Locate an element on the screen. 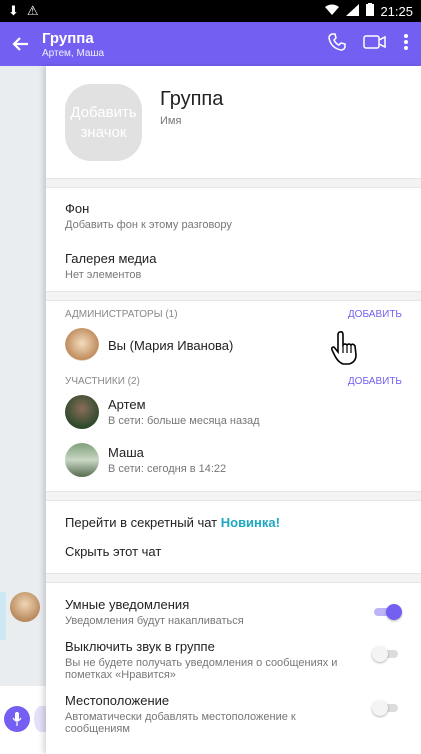 This screenshot has height=754, width=421. hide-chat-action: Скрыть этот чат is located at coordinates (233, 551).